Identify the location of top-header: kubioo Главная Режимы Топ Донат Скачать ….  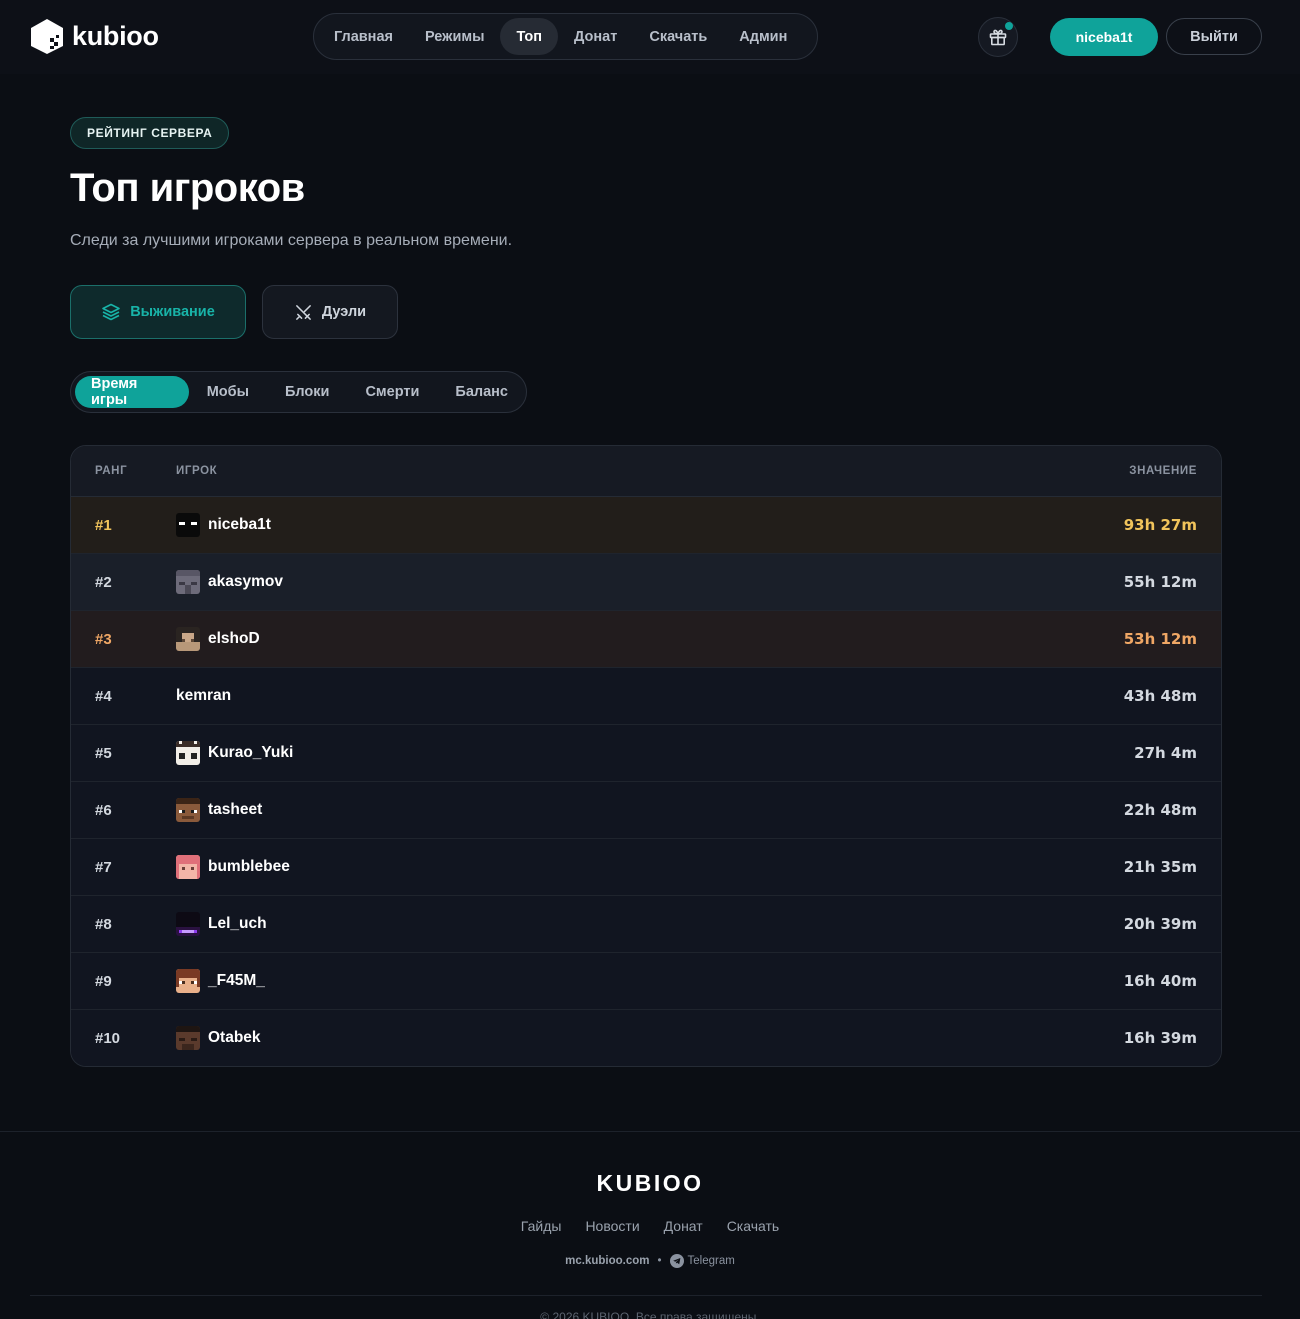
(650, 37).